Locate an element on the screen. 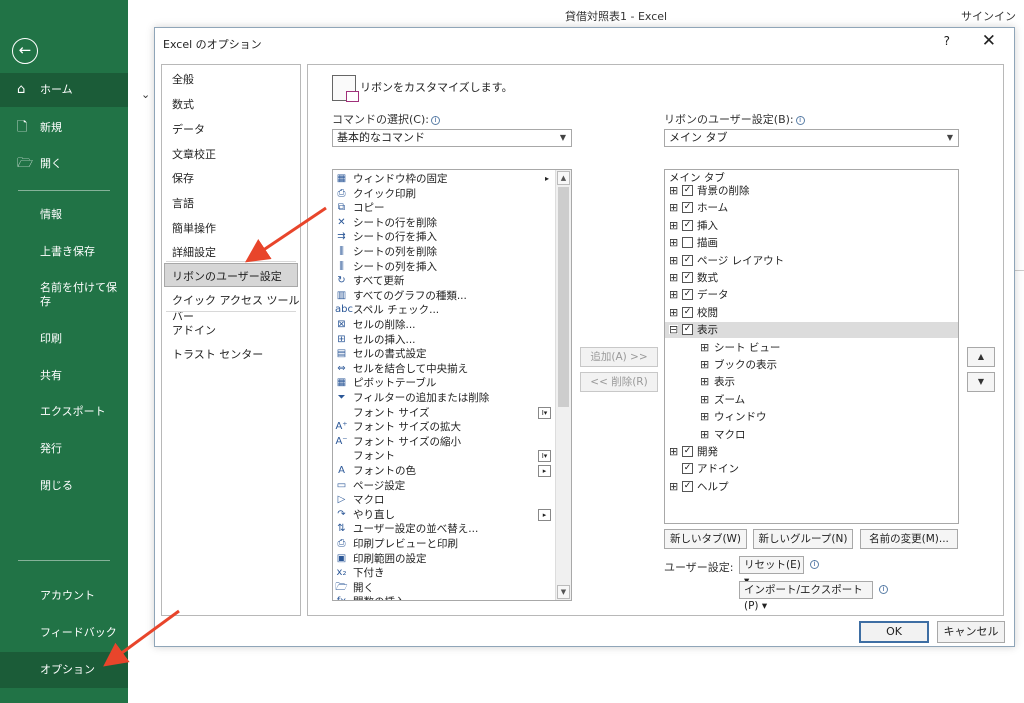 This screenshot has height=703, width=1024. command-item: ▦ ピボットテーブル is located at coordinates (443, 383).